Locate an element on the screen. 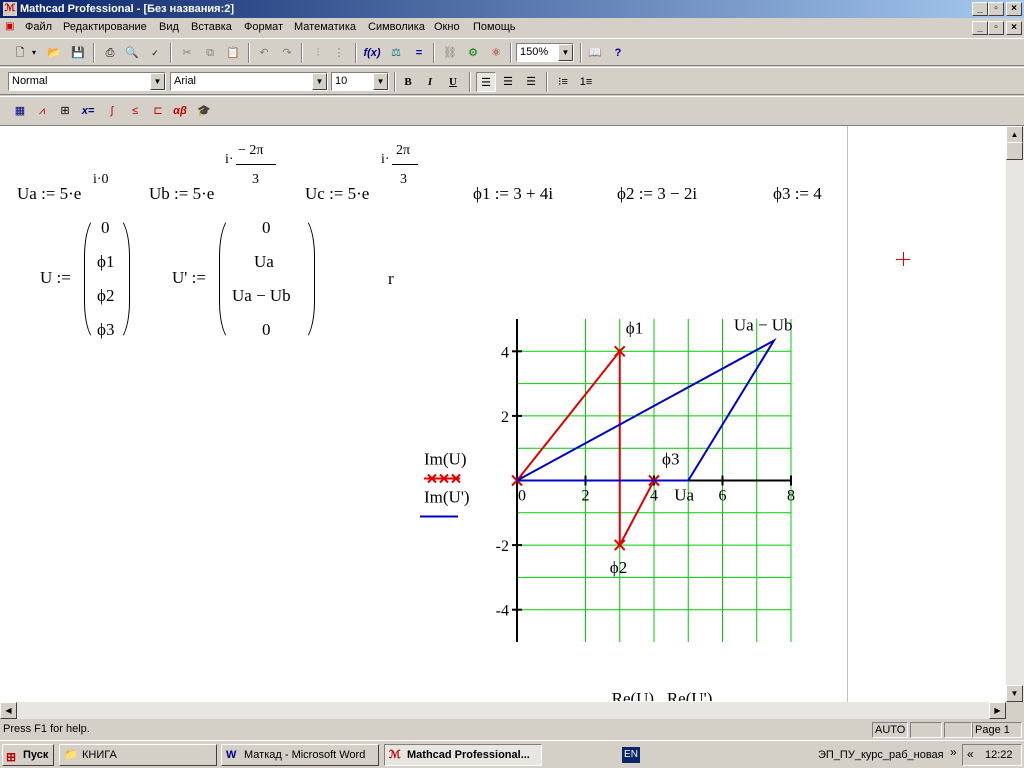  insert-function-icon: f(x) is located at coordinates (372, 53).